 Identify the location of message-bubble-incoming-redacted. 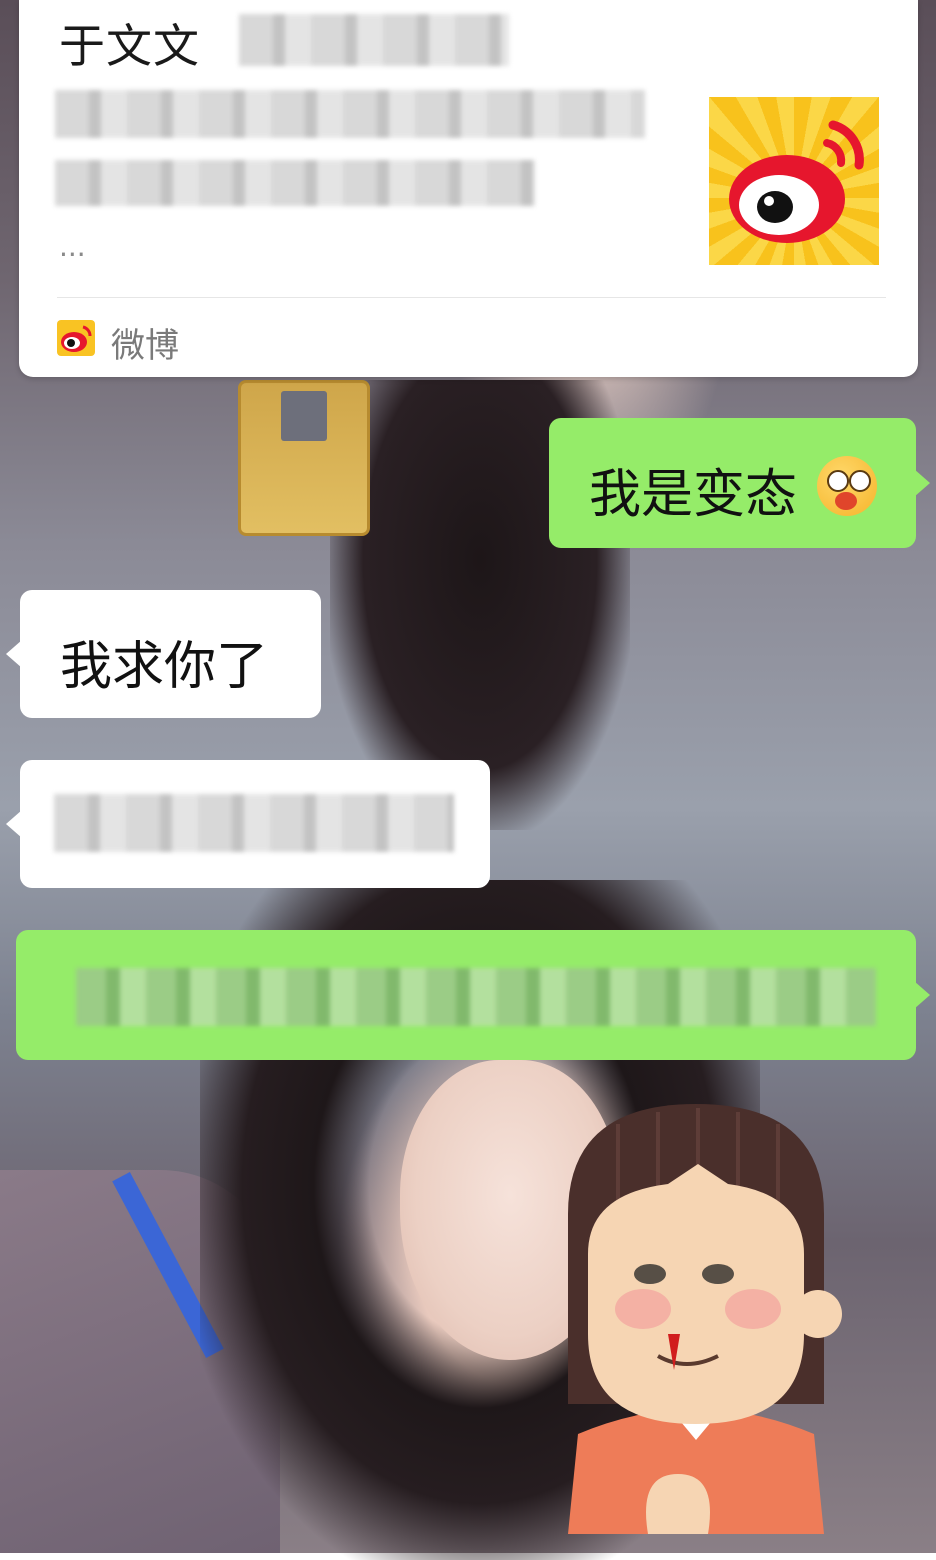
(248, 824).